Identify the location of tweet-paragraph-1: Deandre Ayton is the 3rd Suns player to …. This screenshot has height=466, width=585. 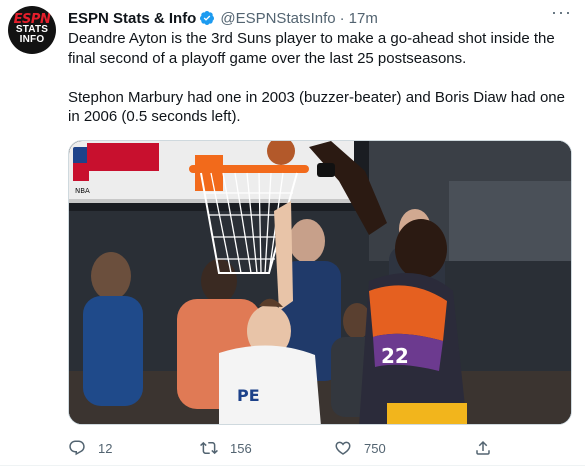
(311, 48).